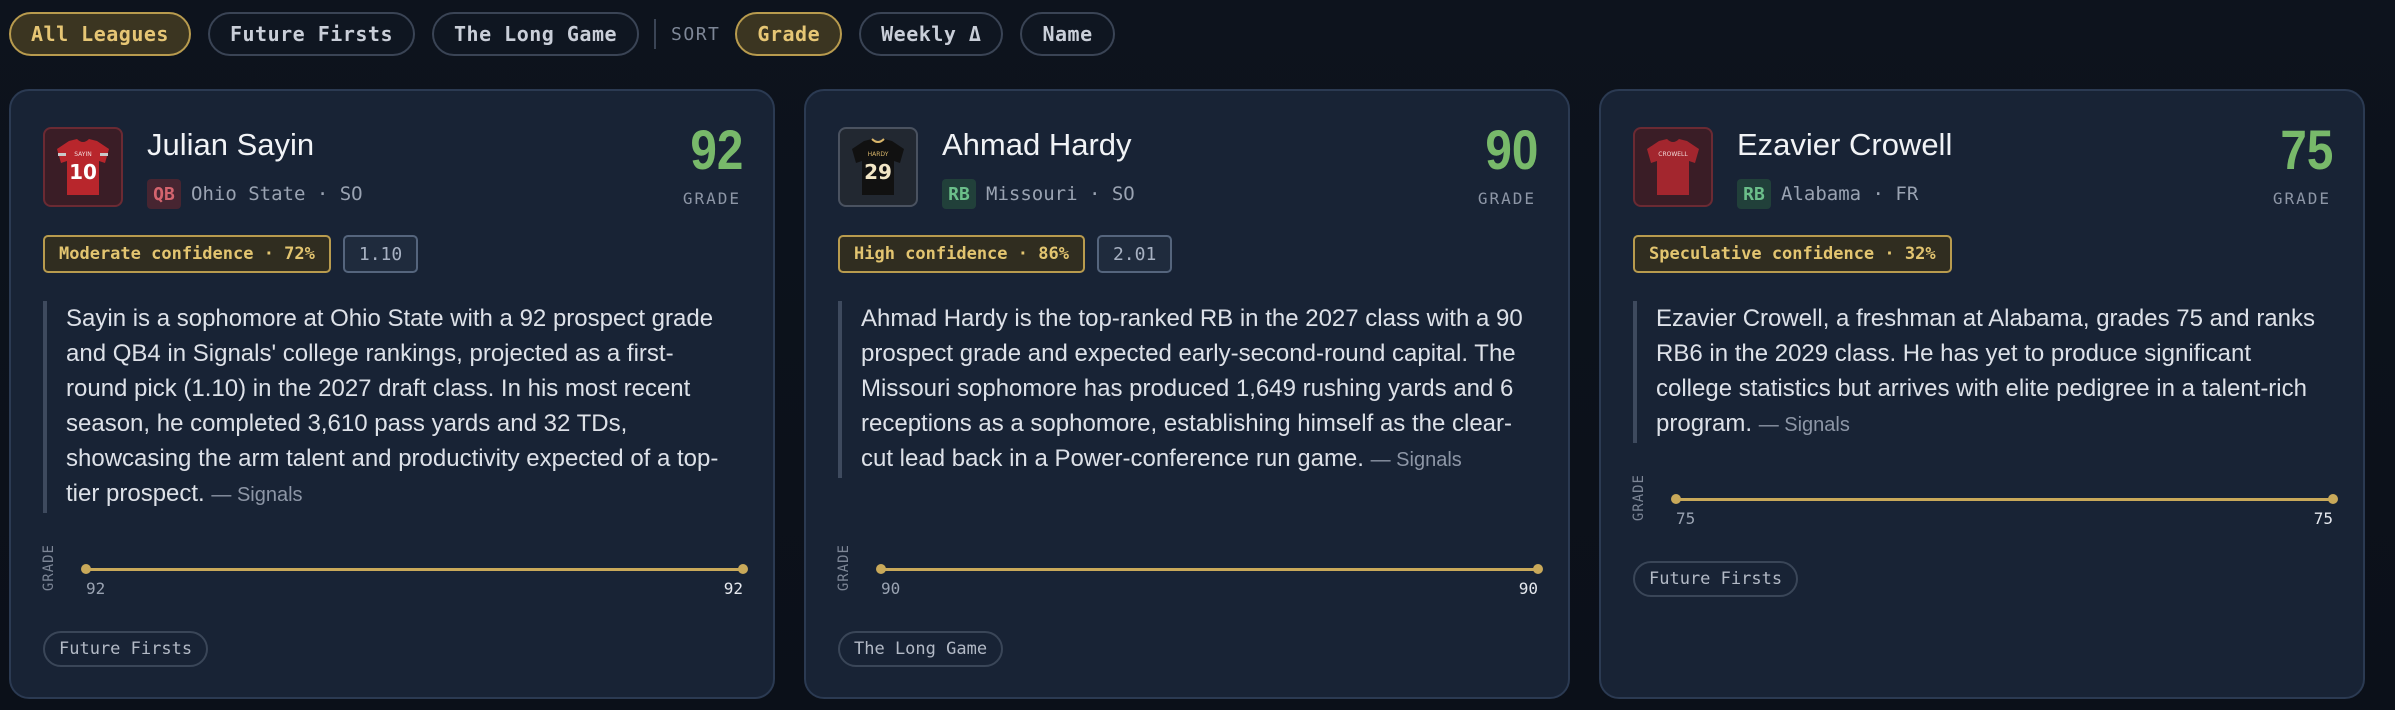 This screenshot has height=710, width=2395. I want to click on track-end-value: 90, so click(1528, 588).